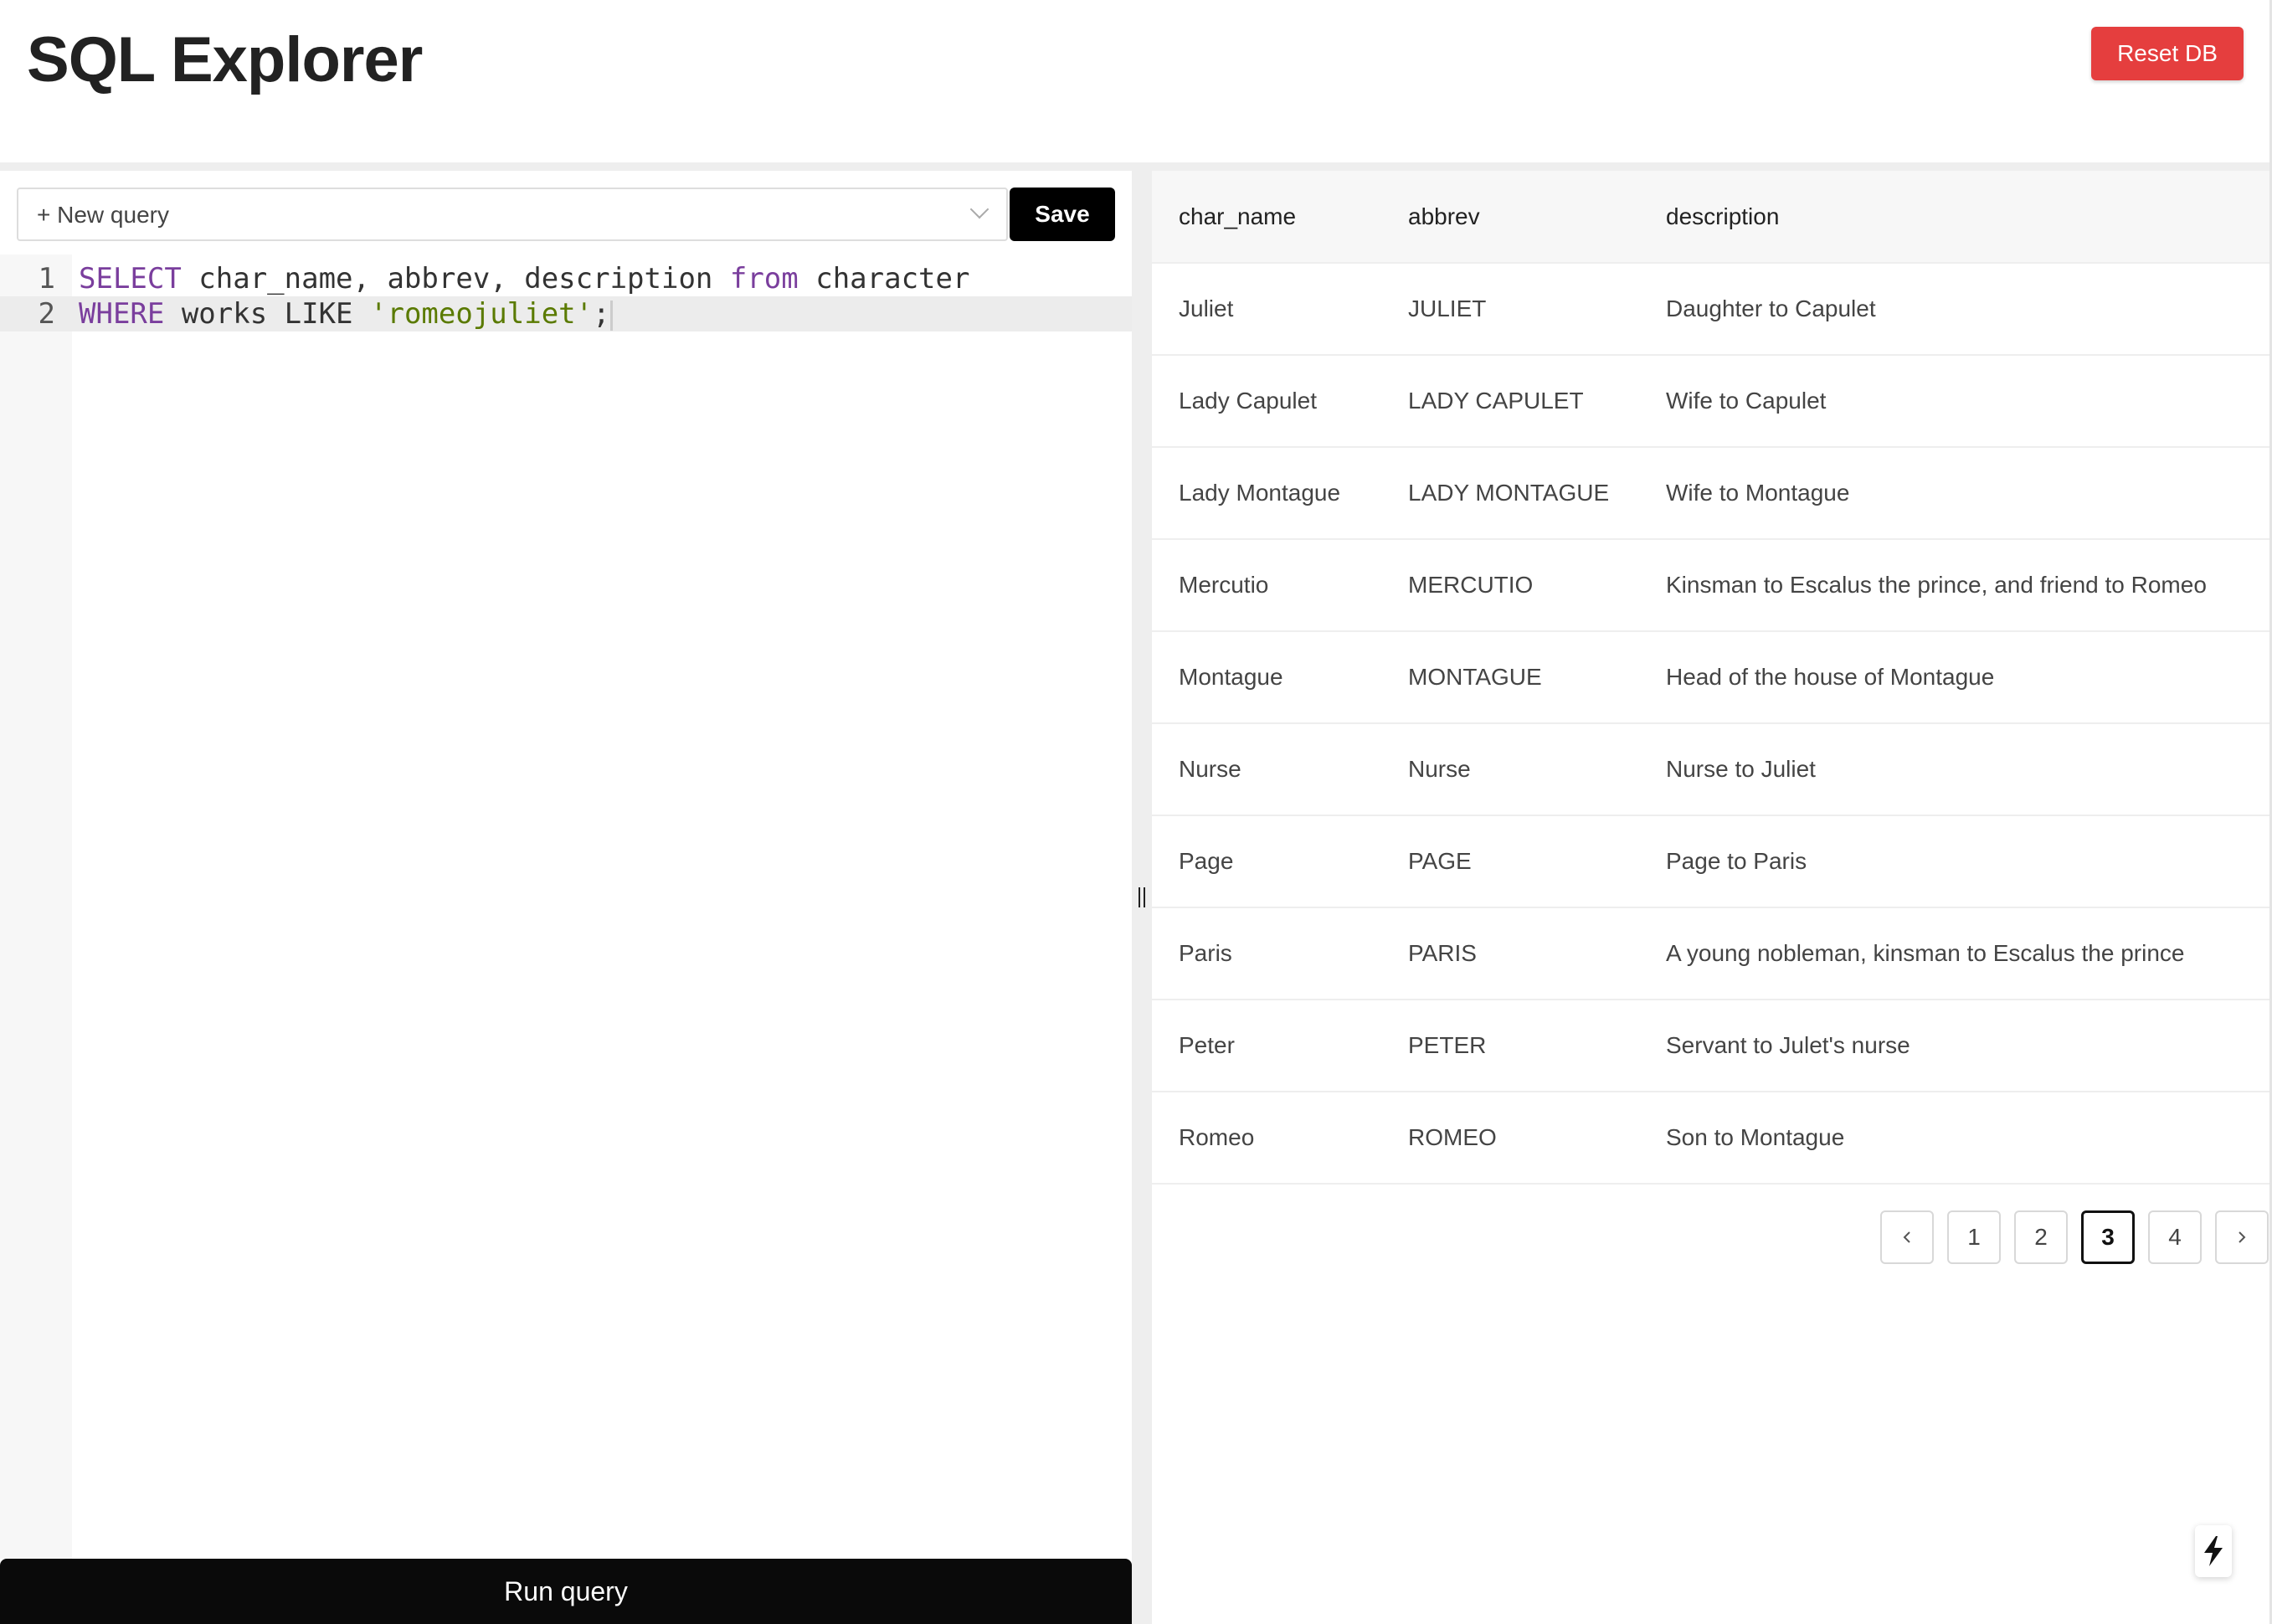 This screenshot has height=1624, width=2272. What do you see at coordinates (884, 279) in the screenshot?
I see `sql-text: character` at bounding box center [884, 279].